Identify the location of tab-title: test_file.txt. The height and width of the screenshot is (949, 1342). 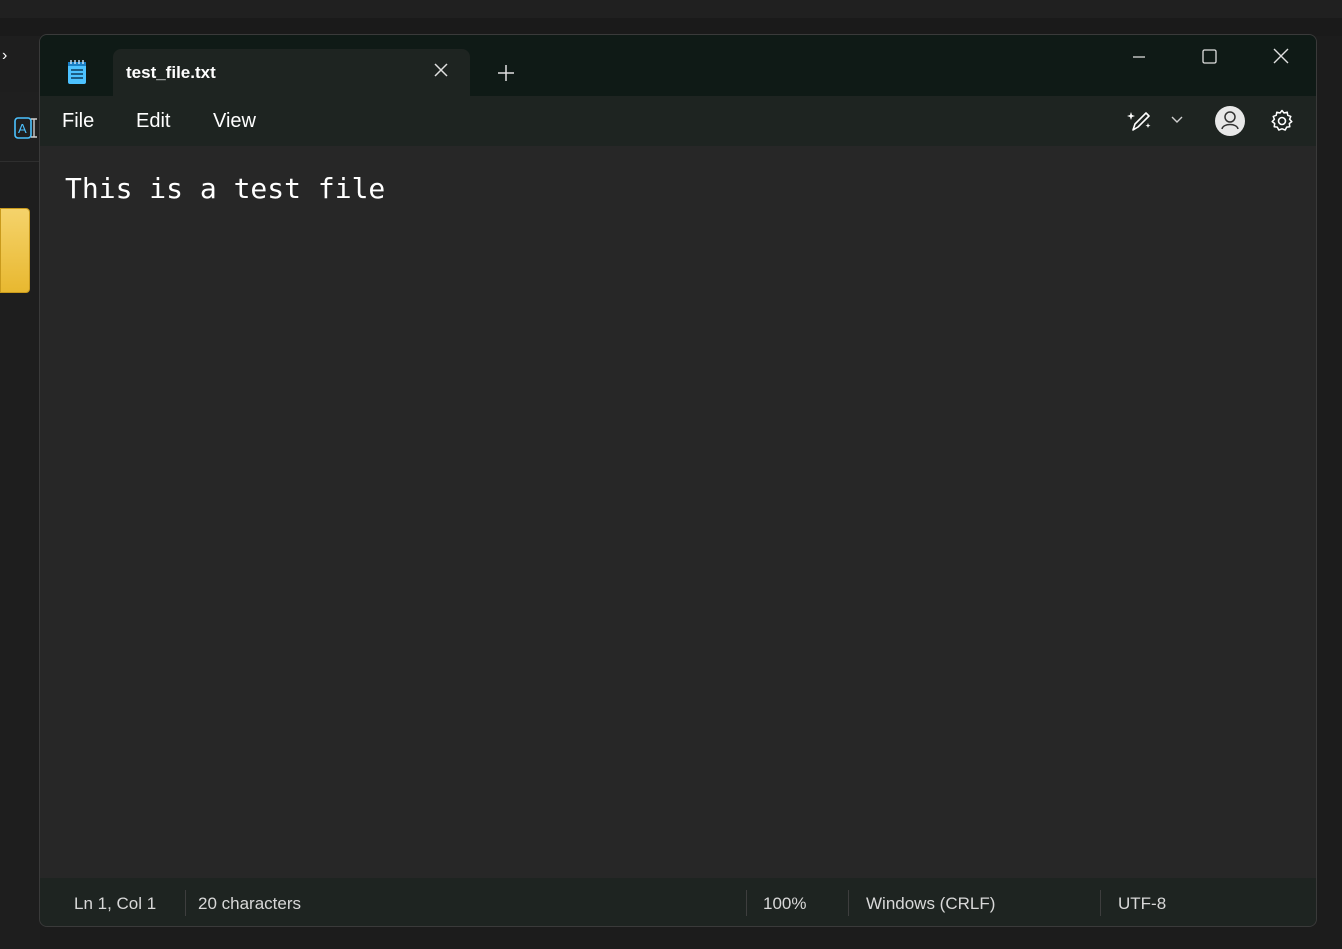
(171, 72).